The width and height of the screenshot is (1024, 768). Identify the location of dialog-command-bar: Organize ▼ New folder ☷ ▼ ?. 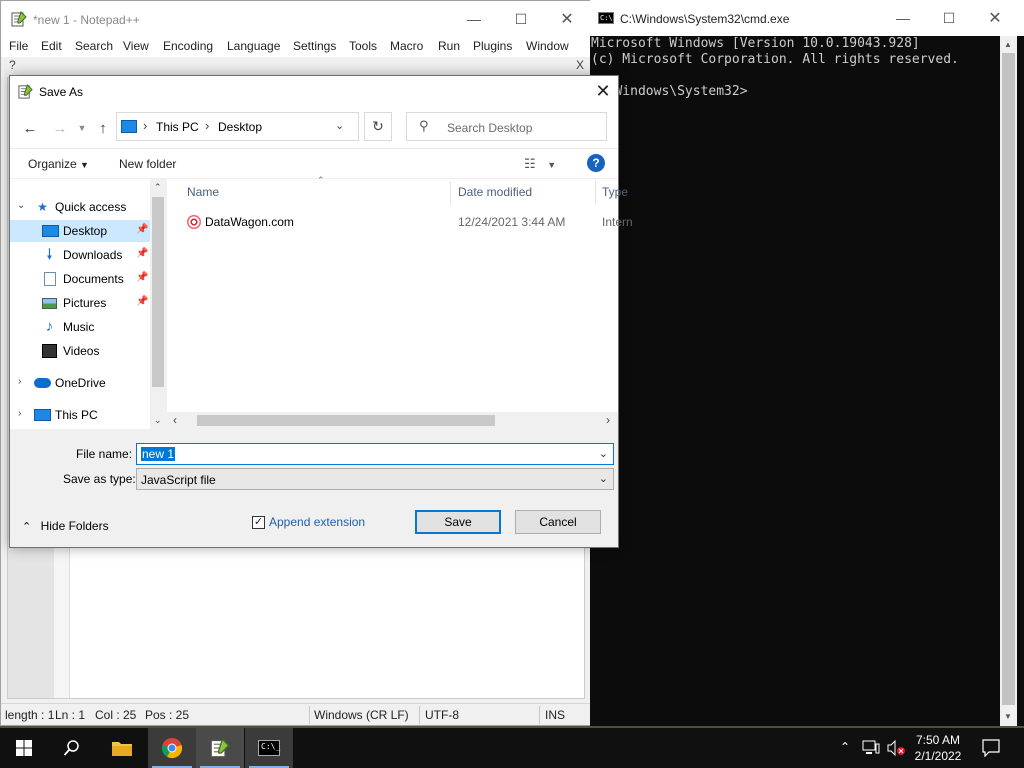
(314, 163).